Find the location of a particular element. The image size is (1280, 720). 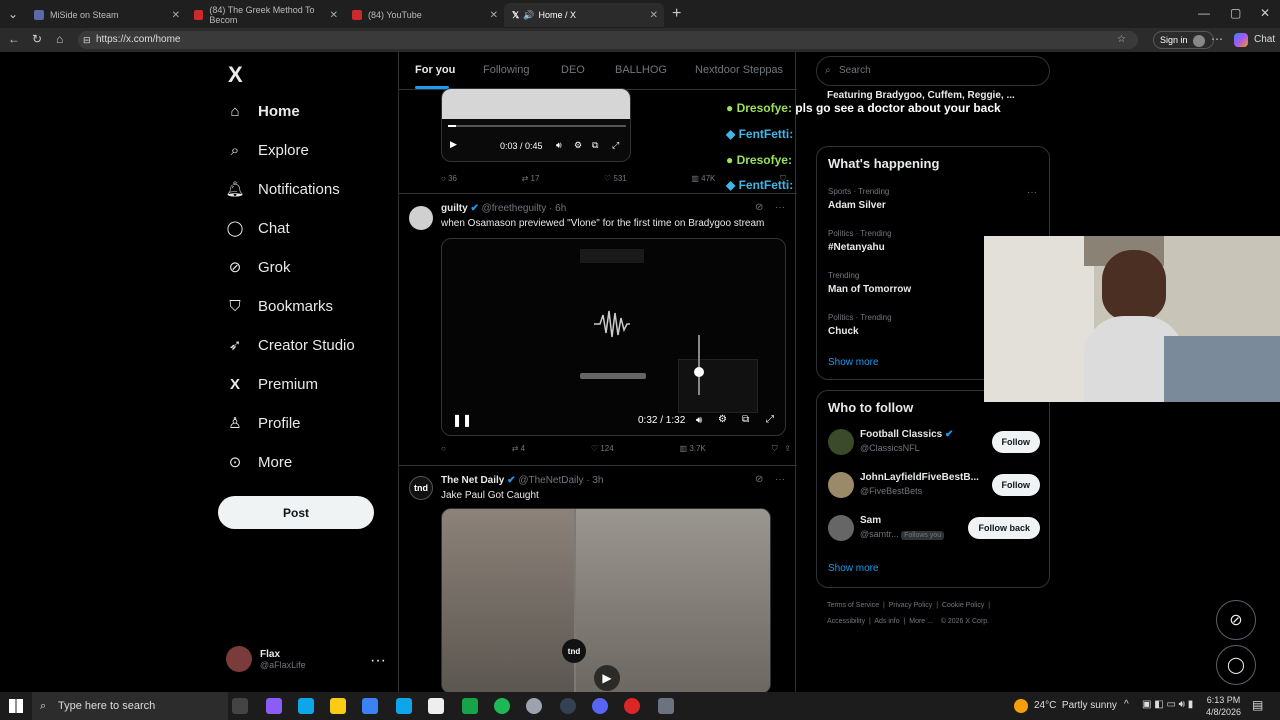

video-progress-bar is located at coordinates (537, 126).